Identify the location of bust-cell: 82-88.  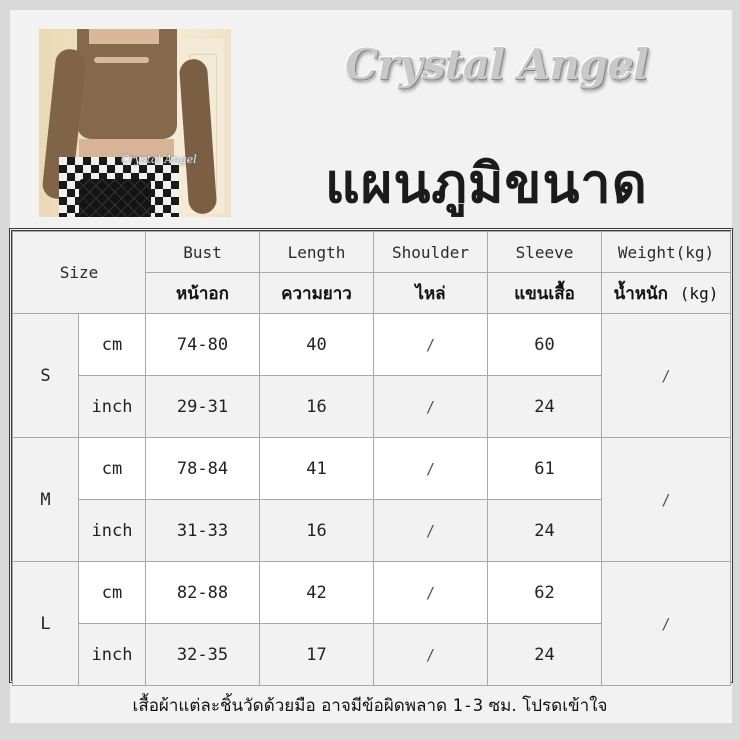
(202, 592).